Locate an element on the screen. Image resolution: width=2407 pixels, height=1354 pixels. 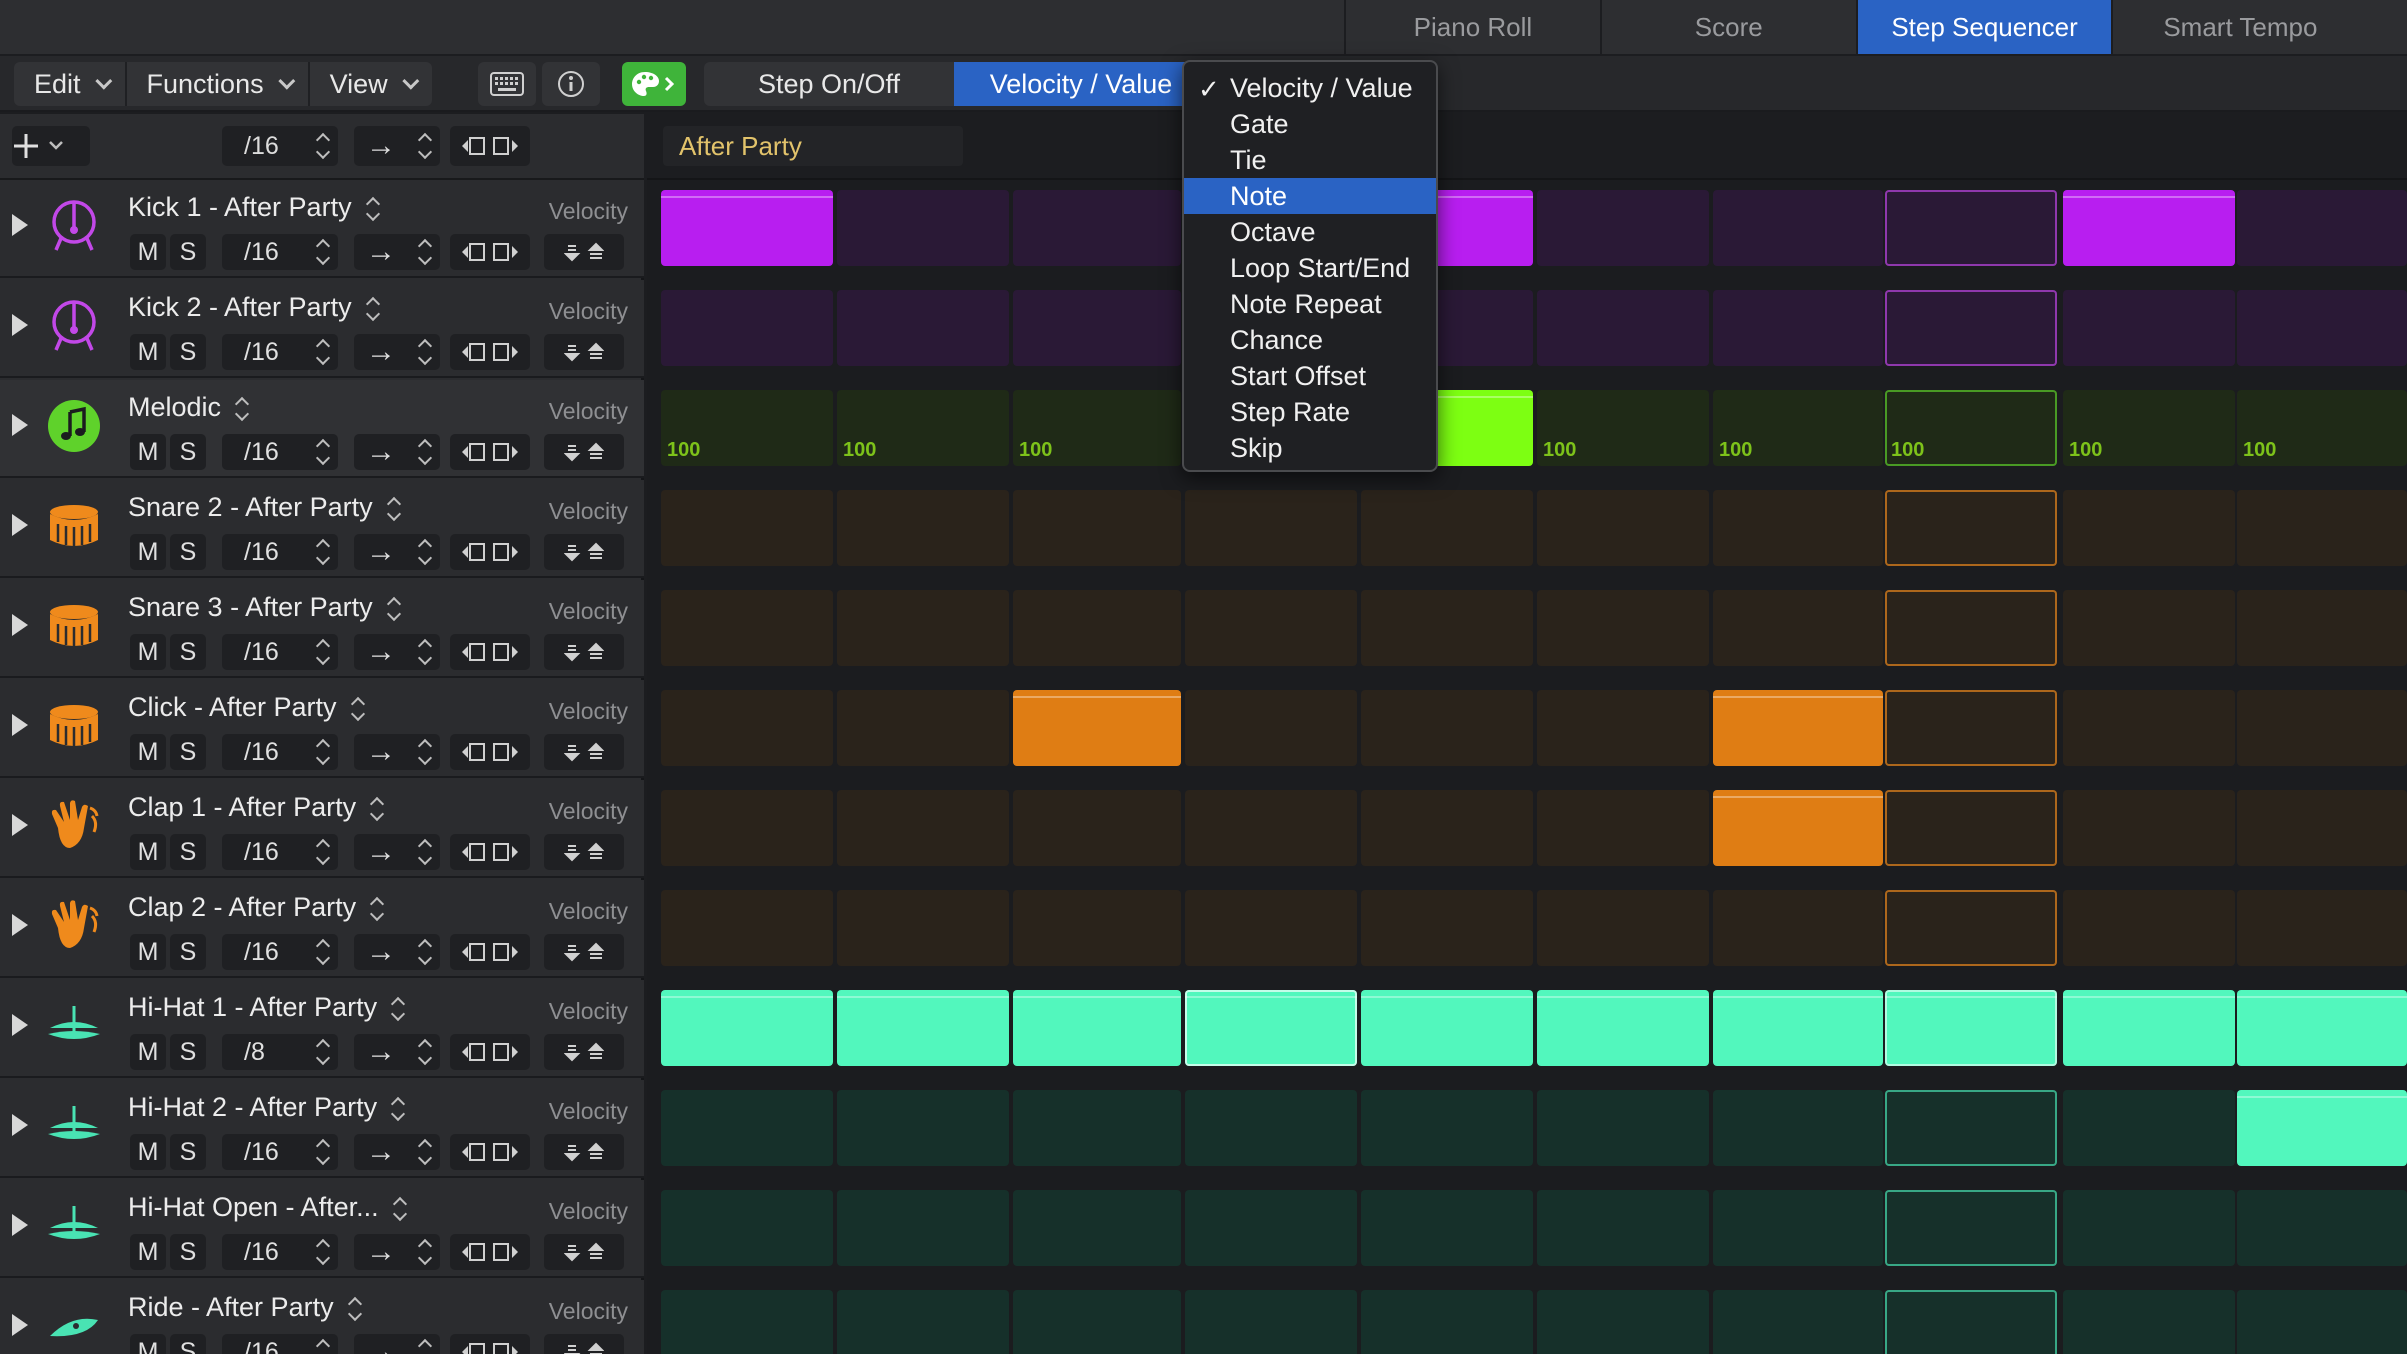
menu-item-note: Note is located at coordinates (1310, 196).